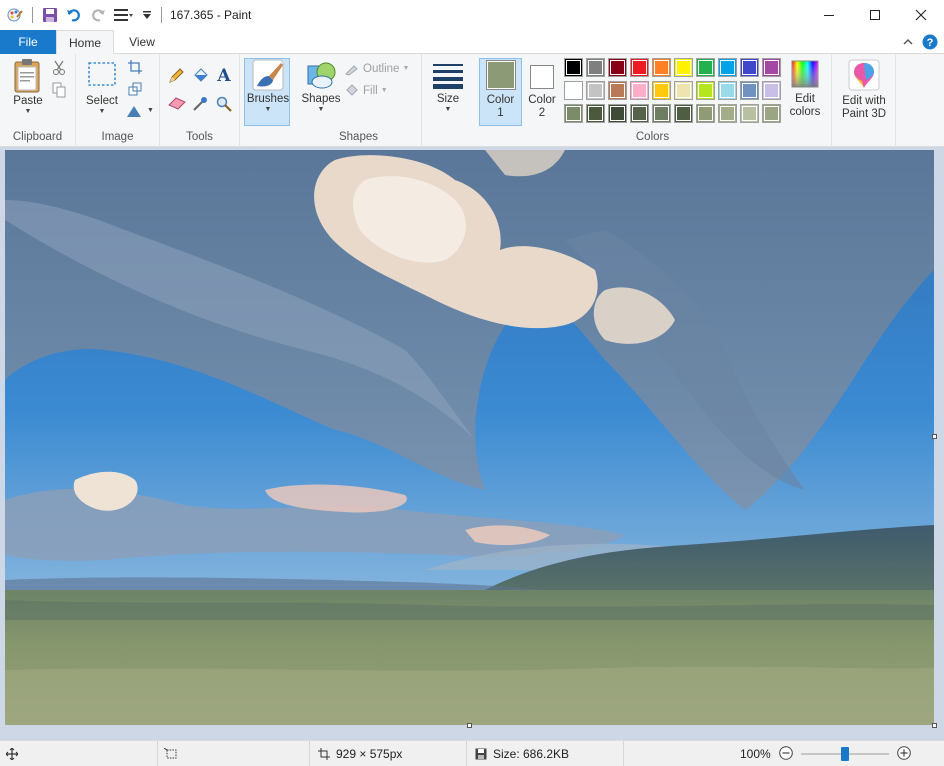 Image resolution: width=944 pixels, height=766 pixels. What do you see at coordinates (324, 754) in the screenshot?
I see `image-dimensions-icon` at bounding box center [324, 754].